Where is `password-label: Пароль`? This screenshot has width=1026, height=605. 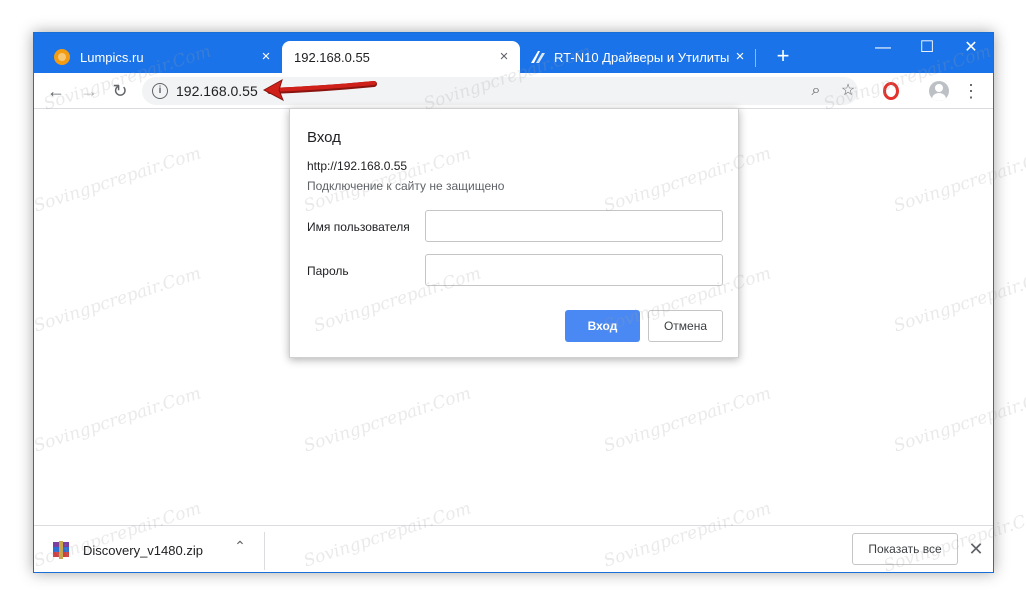 password-label: Пароль is located at coordinates (328, 271).